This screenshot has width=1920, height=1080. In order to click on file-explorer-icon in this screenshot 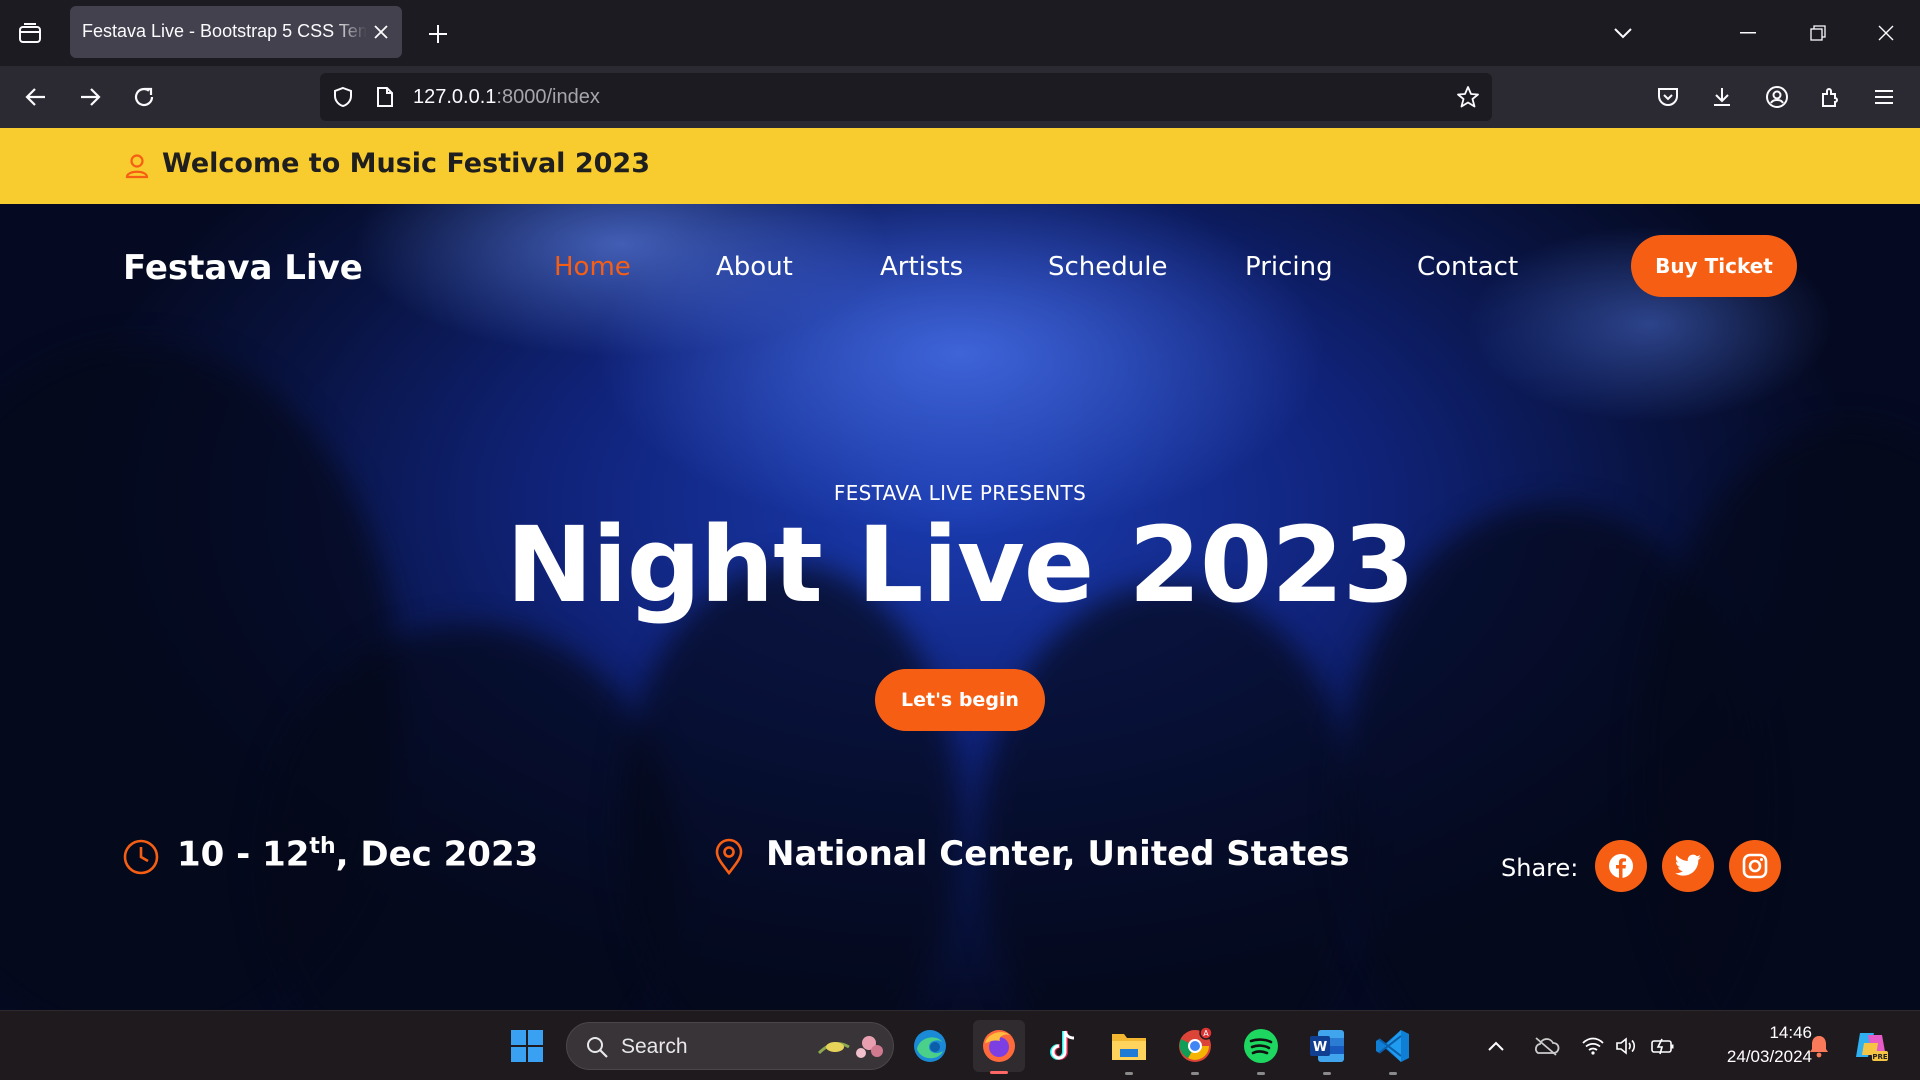, I will do `click(1129, 1049)`.